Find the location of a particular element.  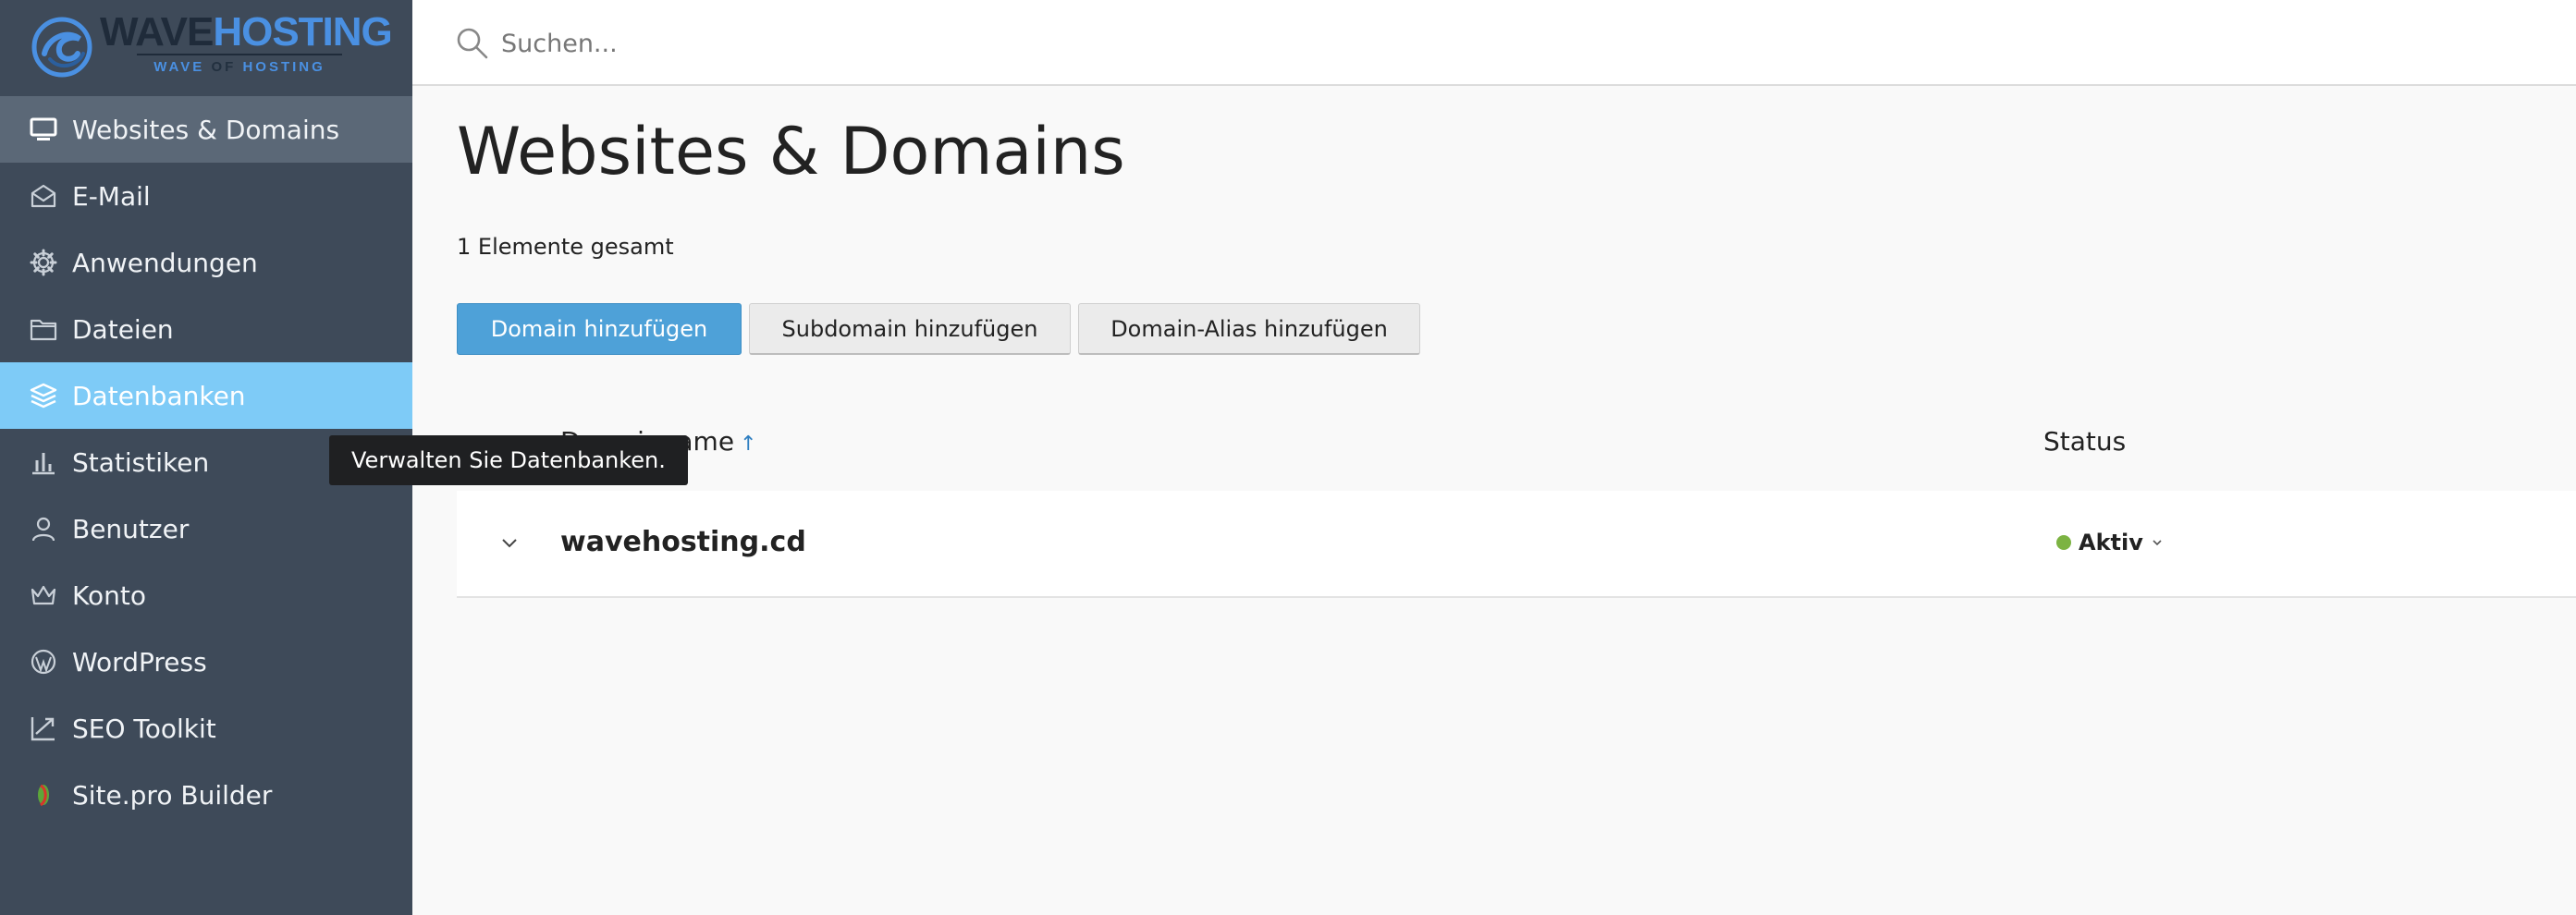

sitepro-icon is located at coordinates (43, 795).